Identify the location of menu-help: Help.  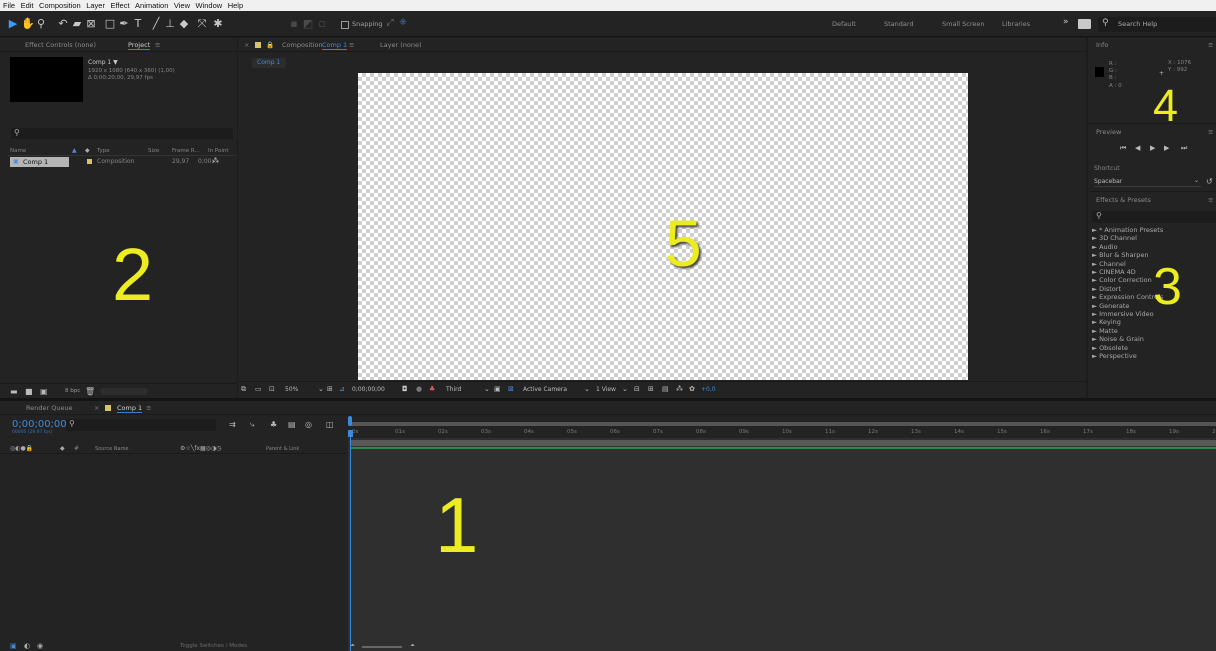
(235, 5).